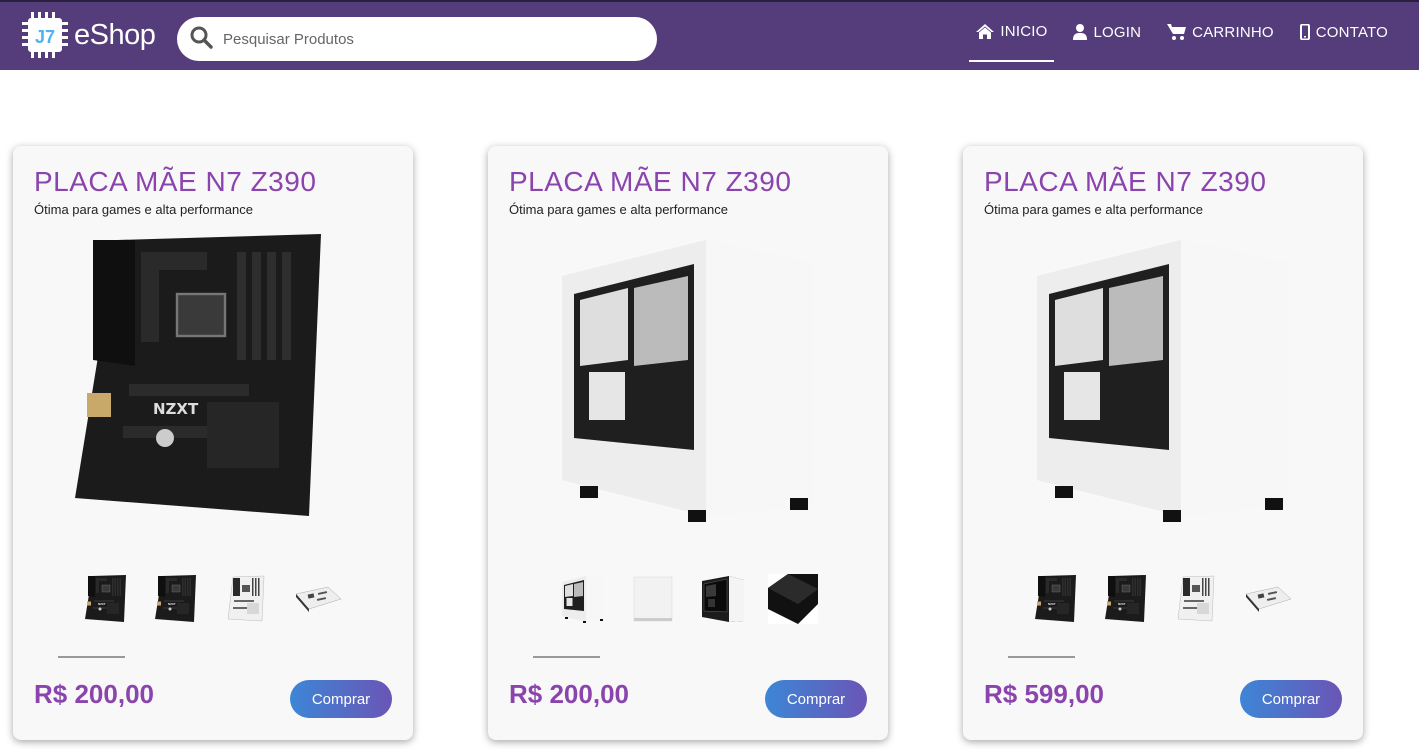  What do you see at coordinates (201, 39) in the screenshot?
I see `search-icon` at bounding box center [201, 39].